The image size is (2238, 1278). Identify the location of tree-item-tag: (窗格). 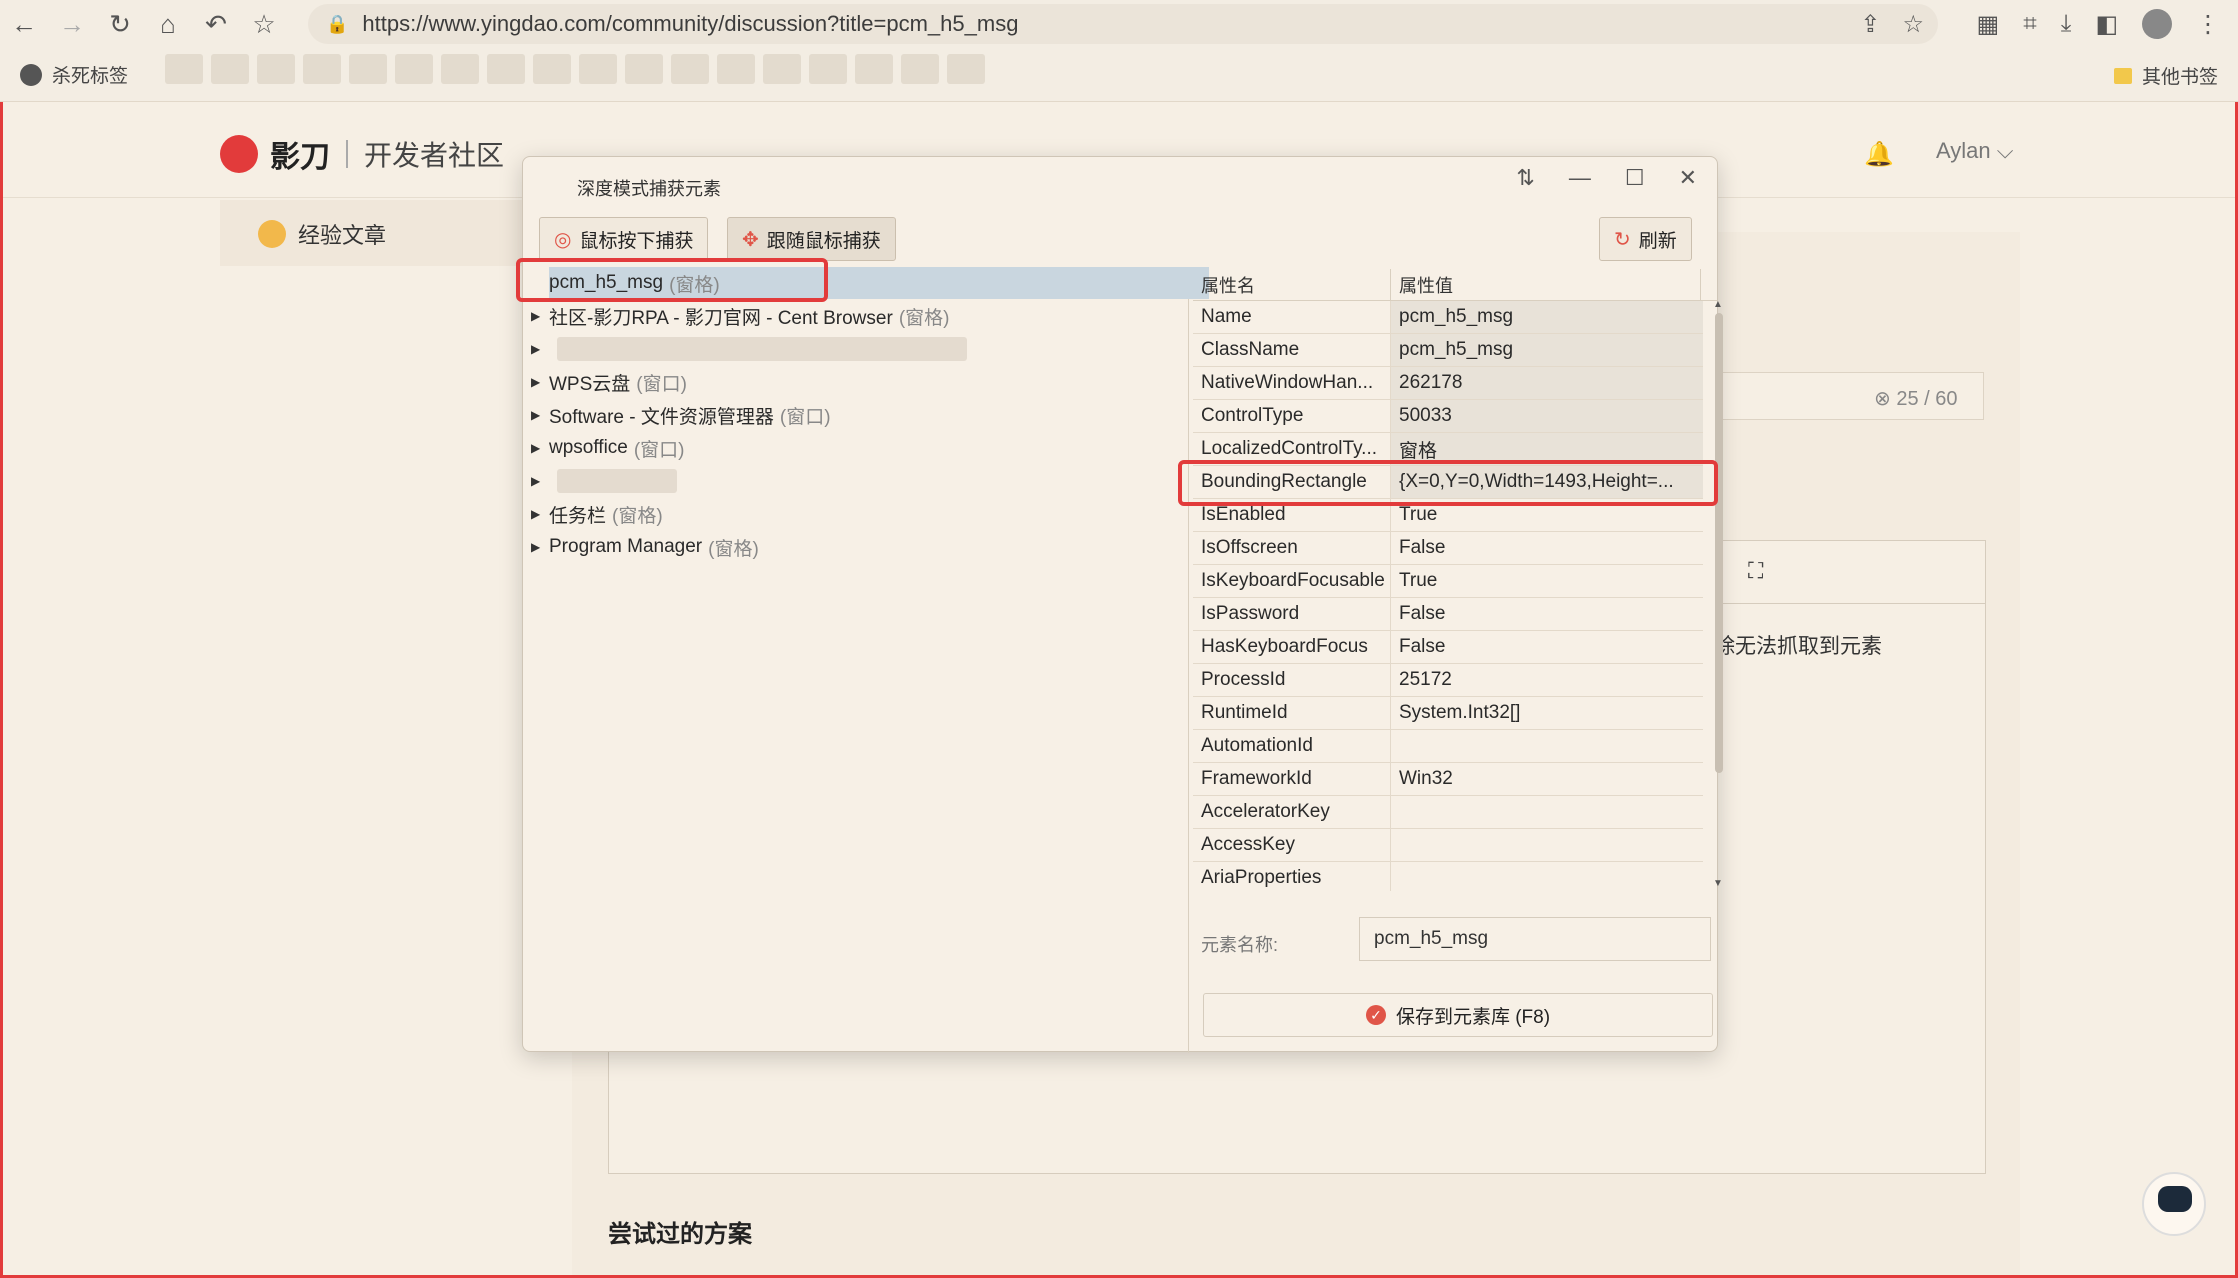
(924, 318).